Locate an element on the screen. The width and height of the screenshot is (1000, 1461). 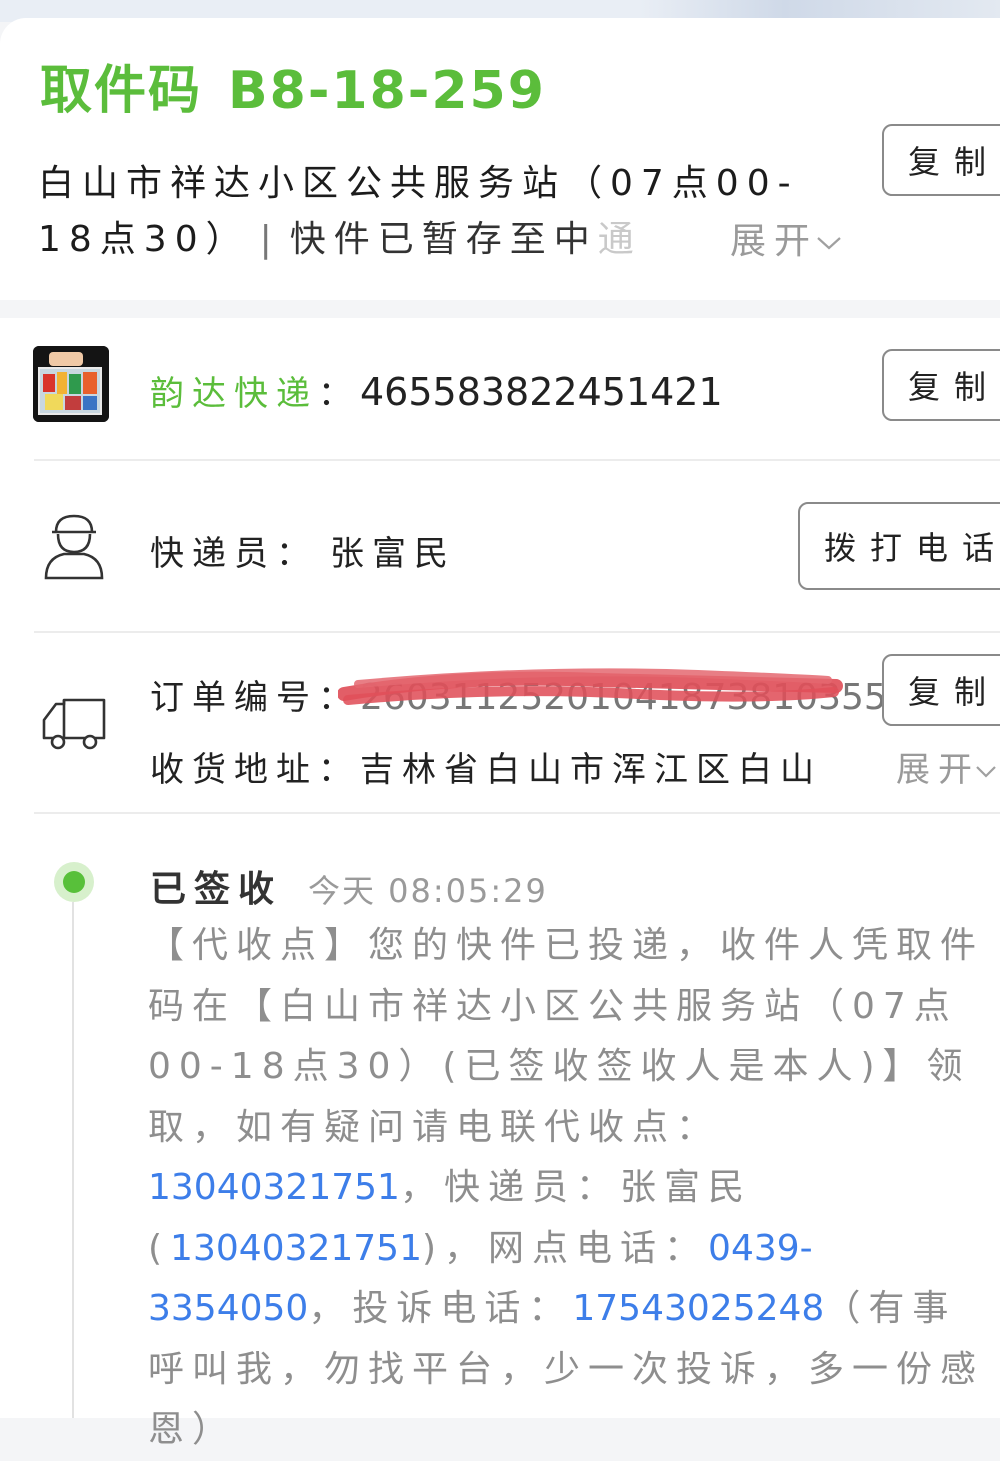
copy-pickup-code-button: 复制 is located at coordinates (941, 160).